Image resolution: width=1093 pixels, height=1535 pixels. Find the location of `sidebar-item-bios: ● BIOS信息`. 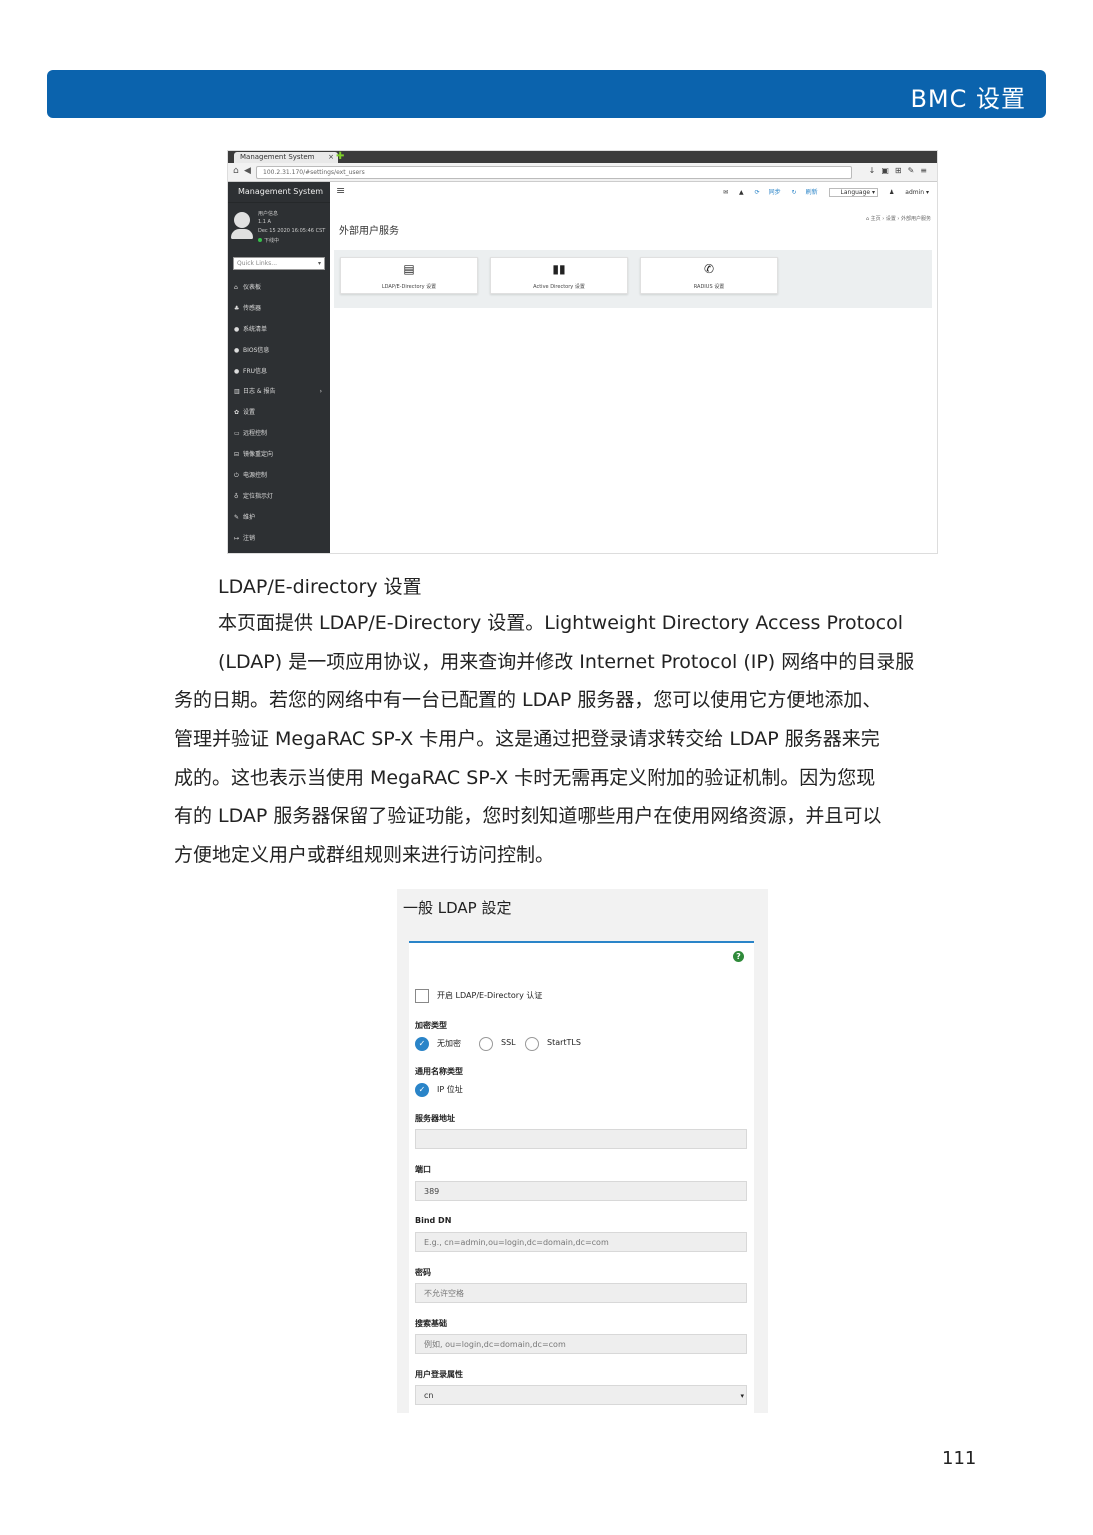

sidebar-item-bios: ● BIOS信息 is located at coordinates (279, 351).